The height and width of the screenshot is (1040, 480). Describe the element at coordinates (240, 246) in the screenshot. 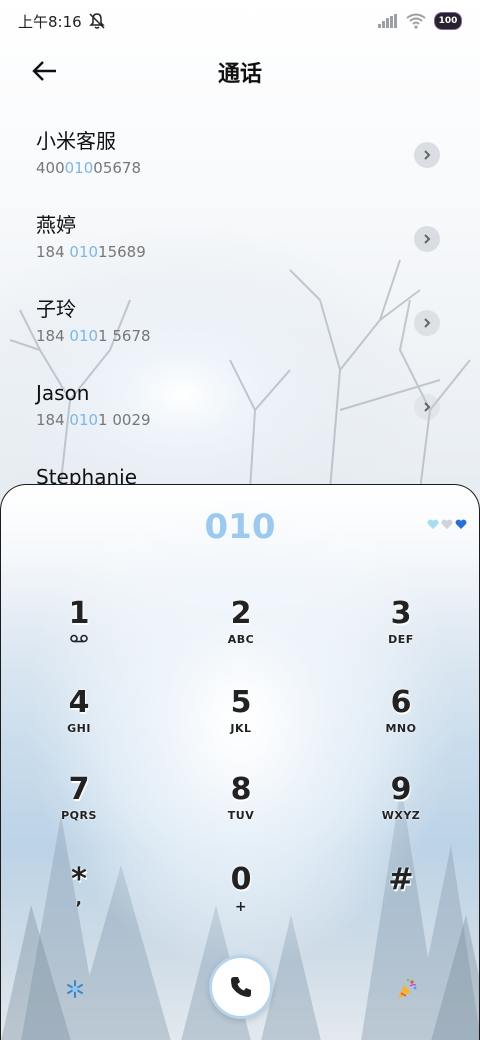

I see `contact-item: 燕婷 184 01015689` at that location.